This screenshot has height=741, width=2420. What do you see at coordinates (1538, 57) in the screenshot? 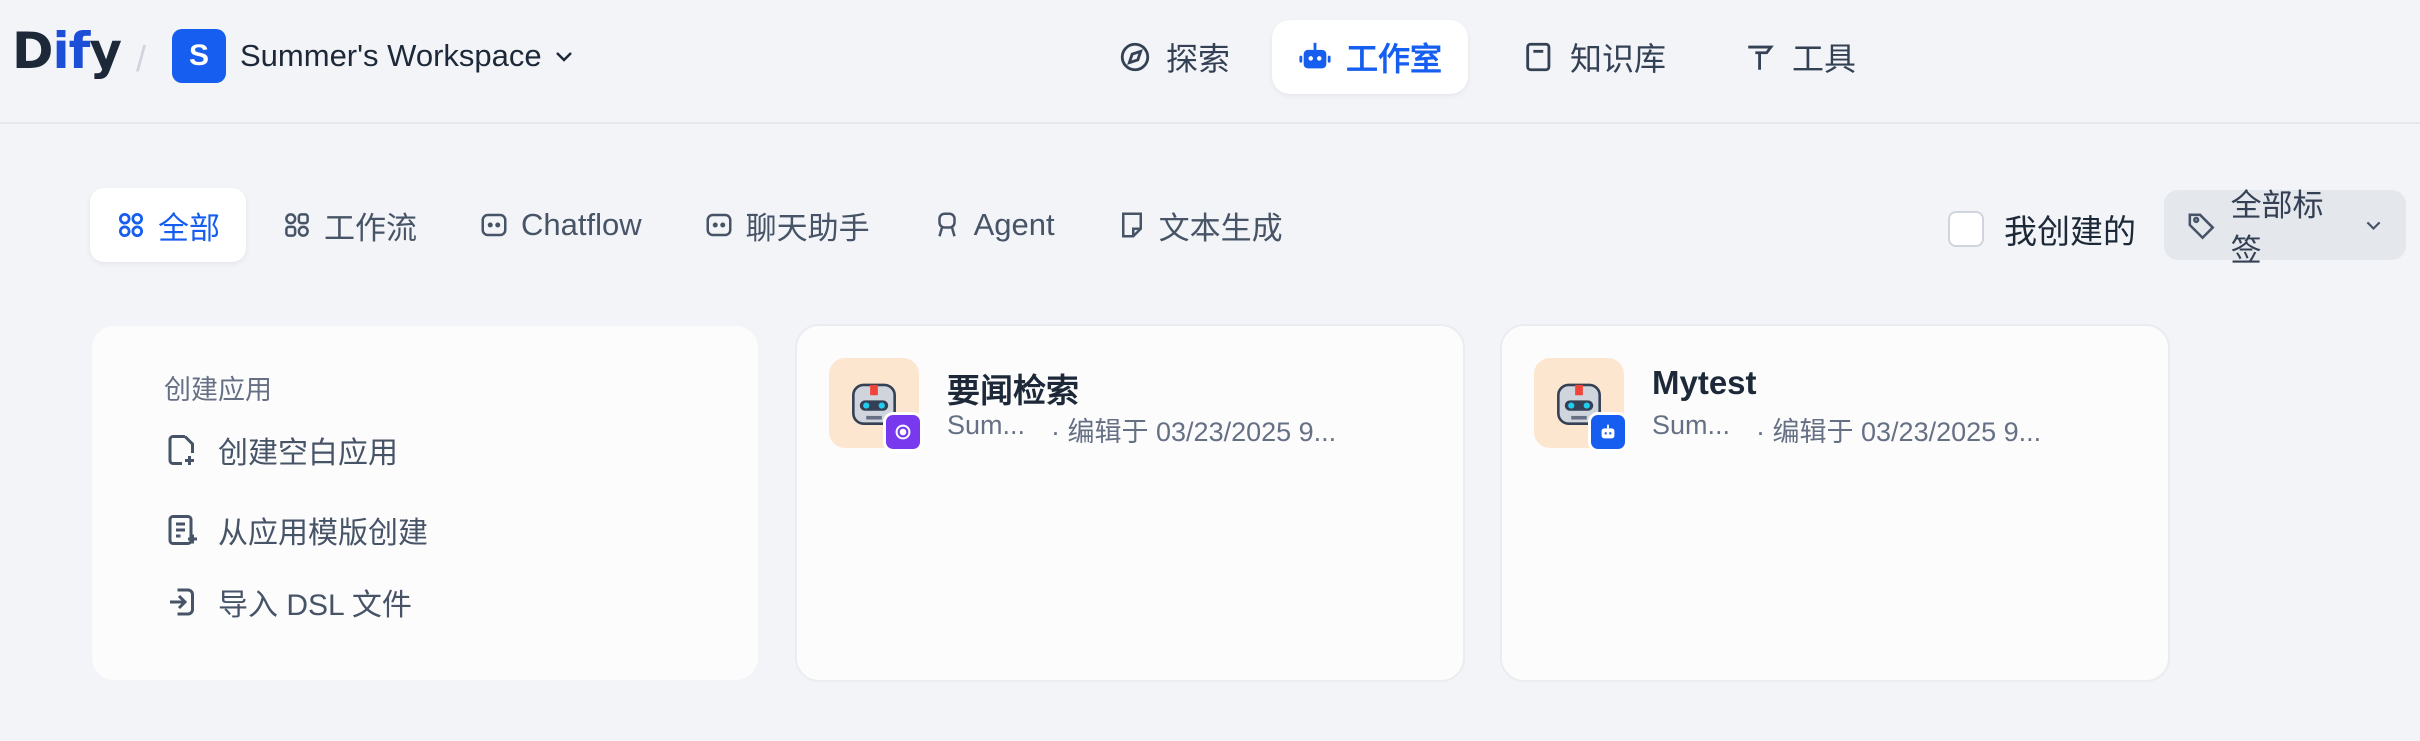
I see `book-icon` at bounding box center [1538, 57].